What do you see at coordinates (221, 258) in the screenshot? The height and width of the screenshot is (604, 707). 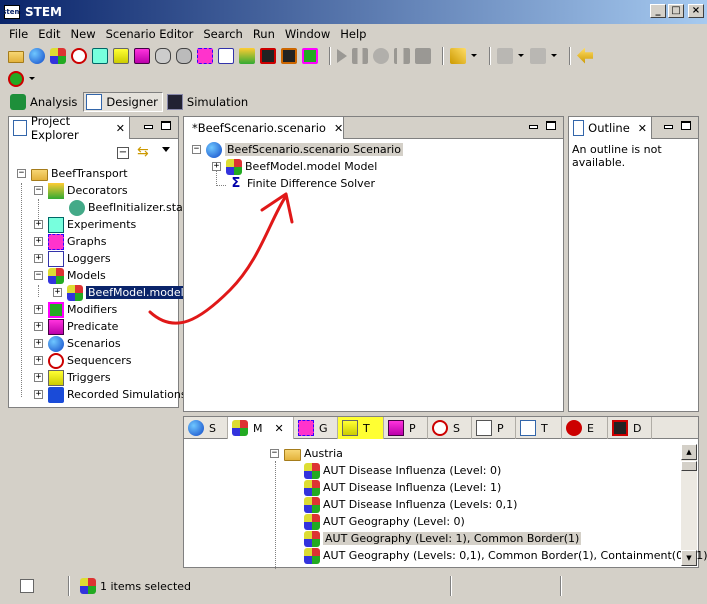 I see `annotation-arrow` at bounding box center [221, 258].